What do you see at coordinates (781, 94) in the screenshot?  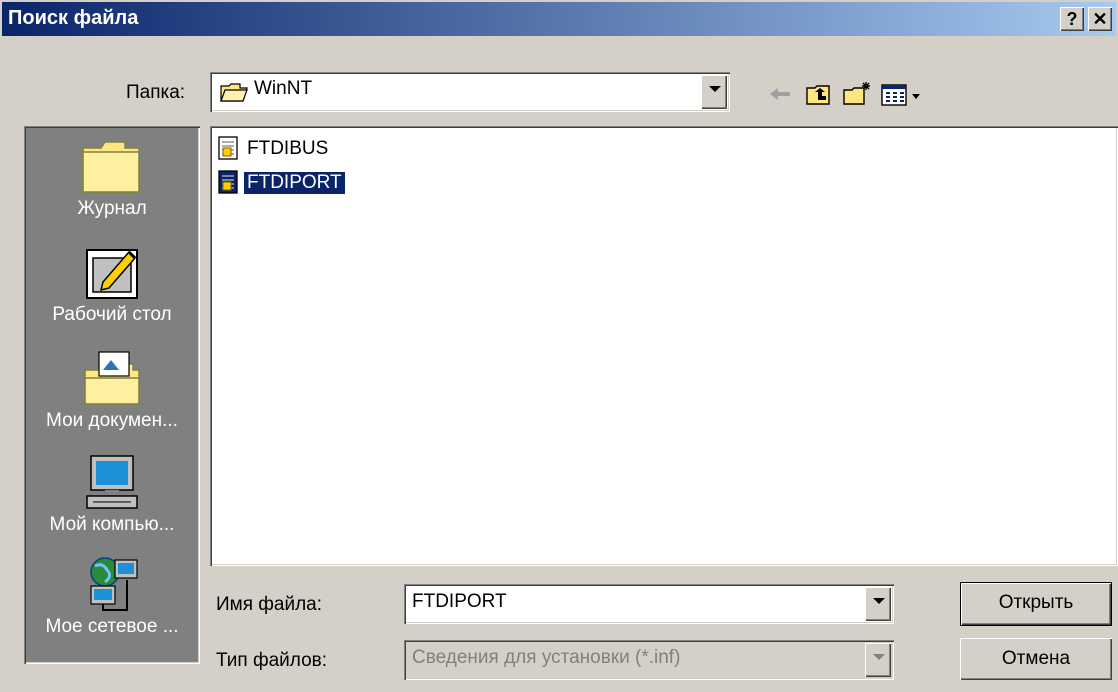 I see `back-arrow-icon` at bounding box center [781, 94].